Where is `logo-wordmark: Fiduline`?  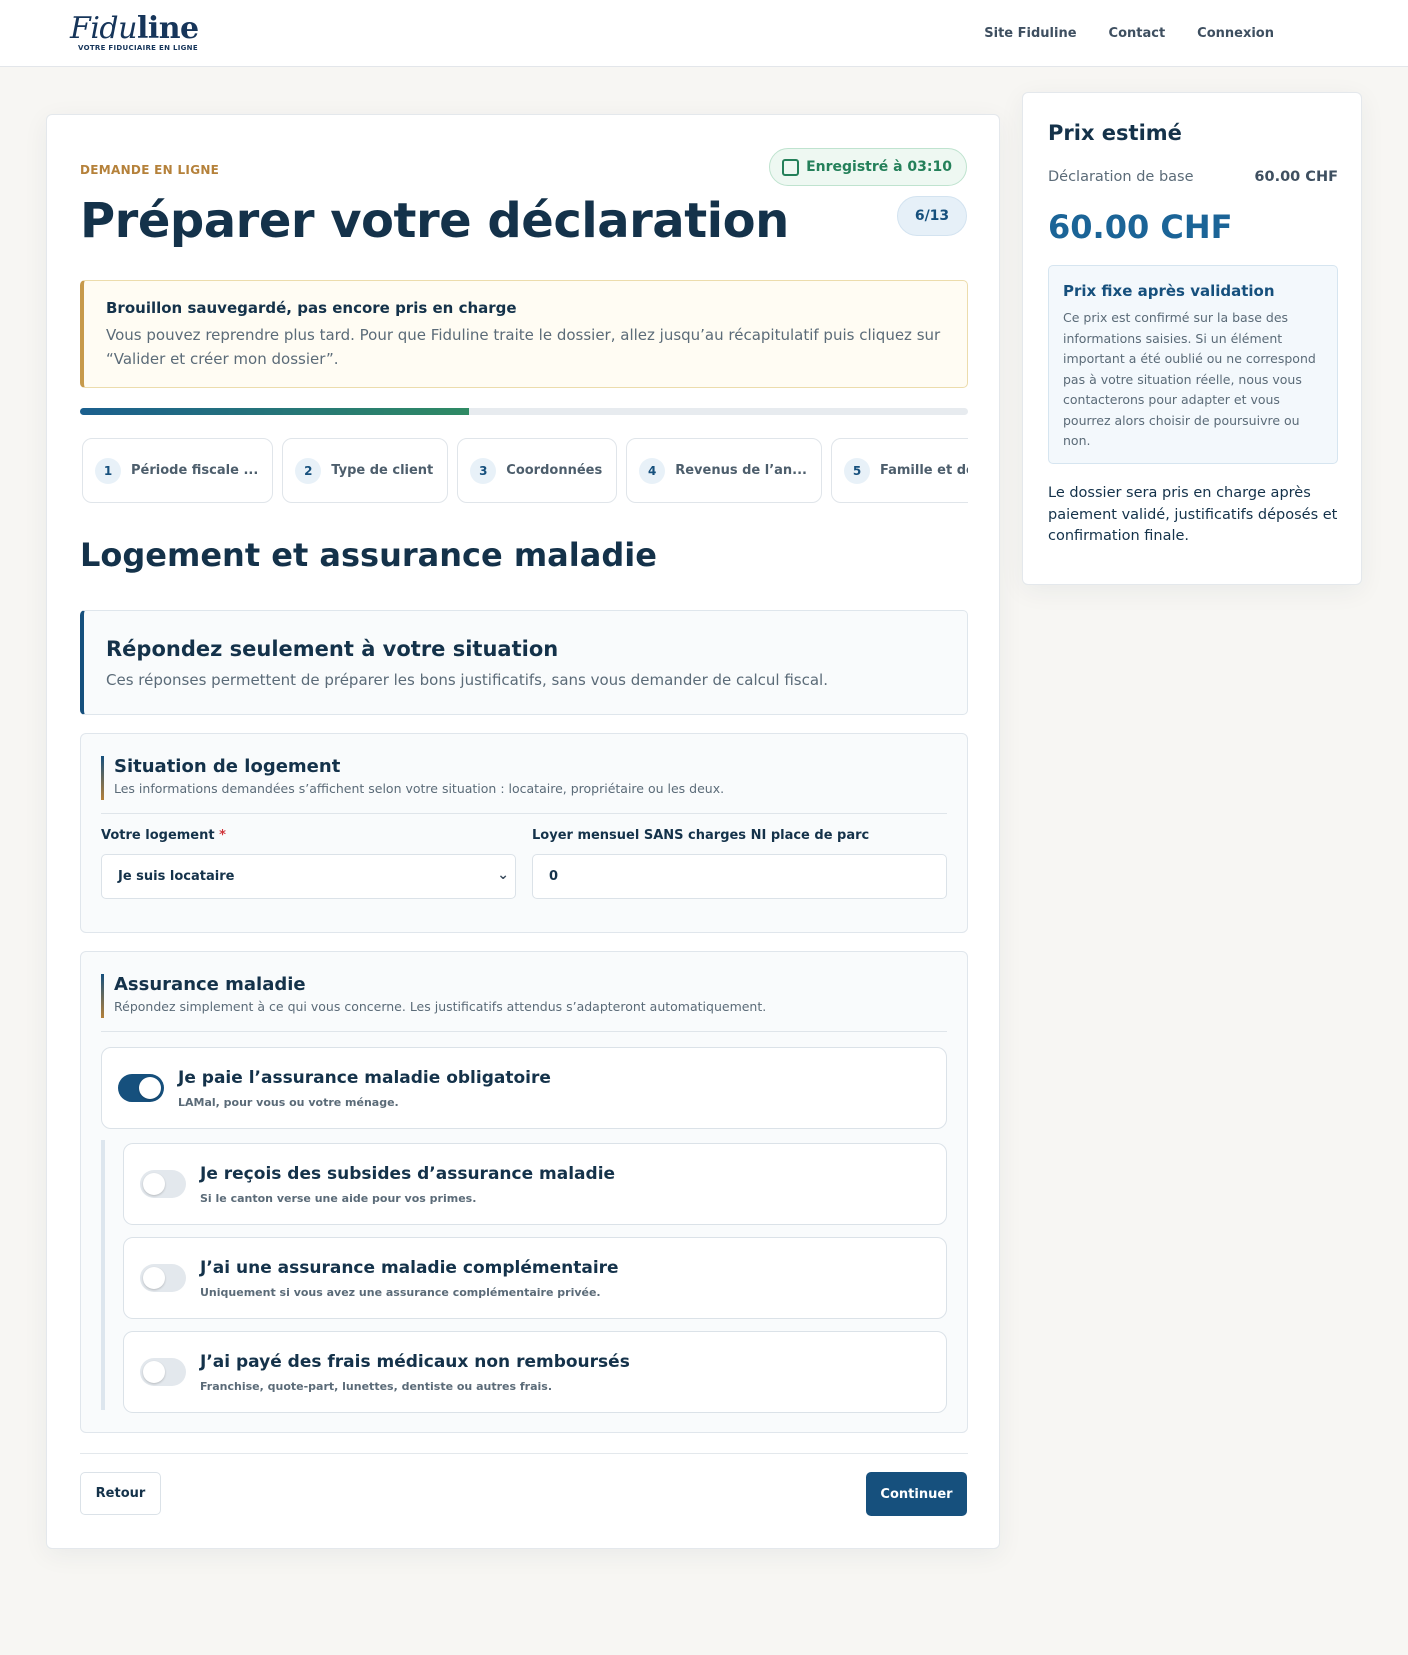 logo-wordmark: Fiduline is located at coordinates (134, 29).